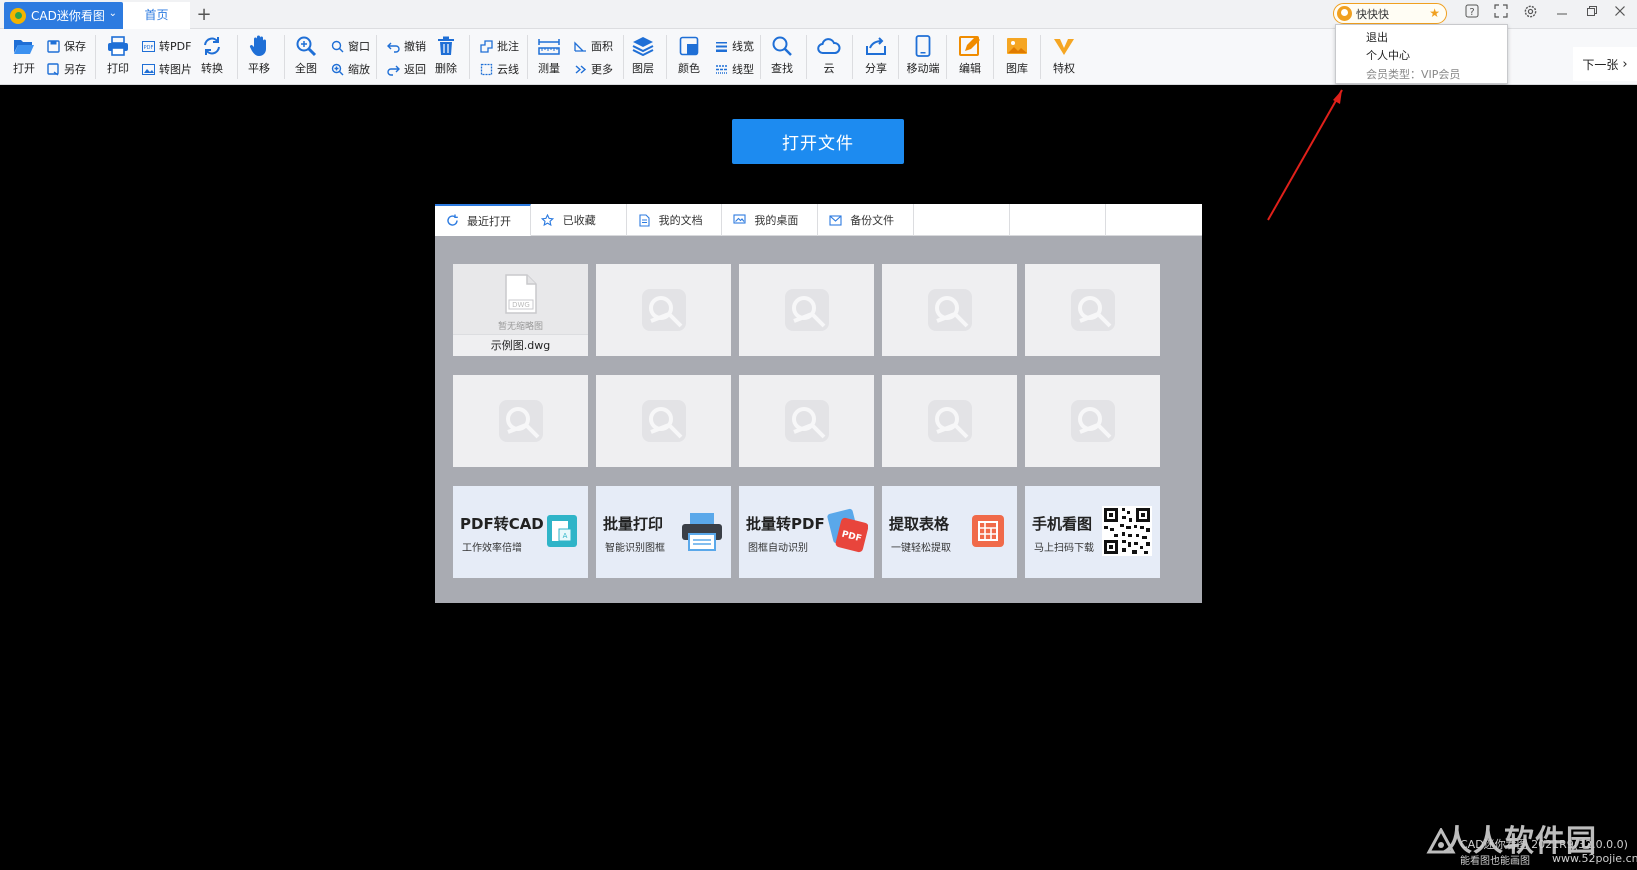  What do you see at coordinates (259, 68) in the screenshot?
I see `pan-label: 平移` at bounding box center [259, 68].